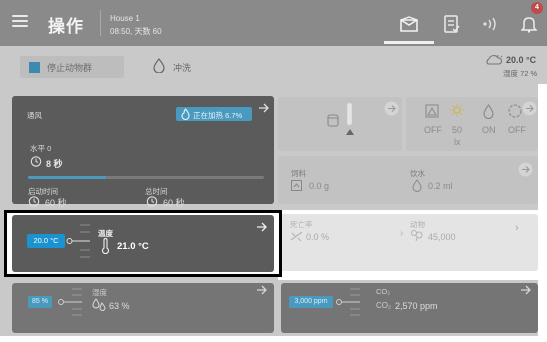  What do you see at coordinates (517, 130) in the screenshot?
I see `light-state-3: OFF` at bounding box center [517, 130].